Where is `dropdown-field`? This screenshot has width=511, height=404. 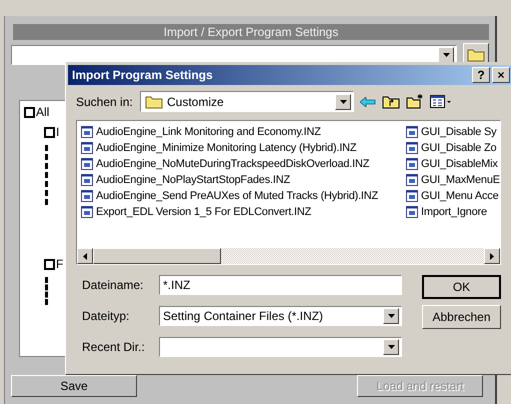
dropdown-field is located at coordinates (280, 347).